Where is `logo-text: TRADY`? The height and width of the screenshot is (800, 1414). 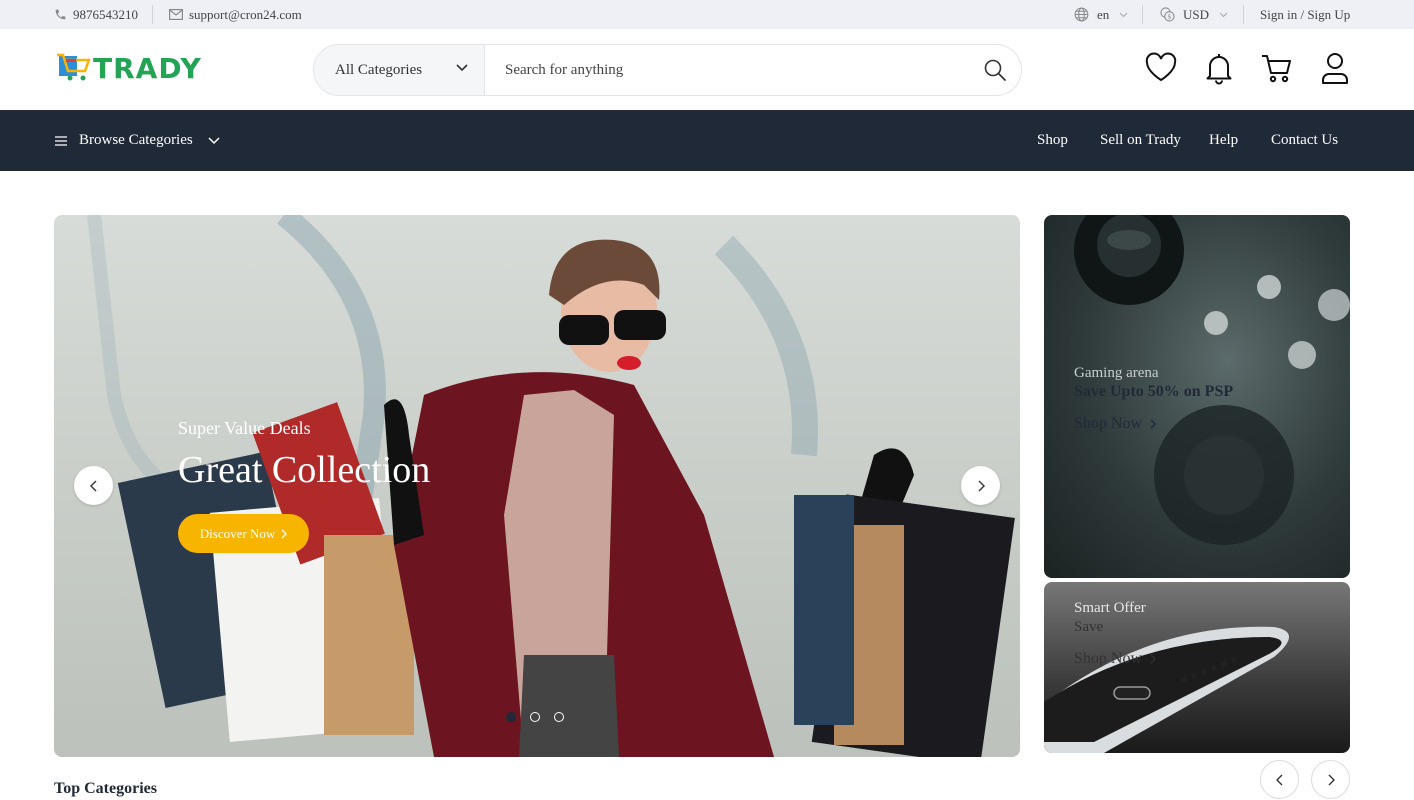 logo-text: TRADY is located at coordinates (147, 68).